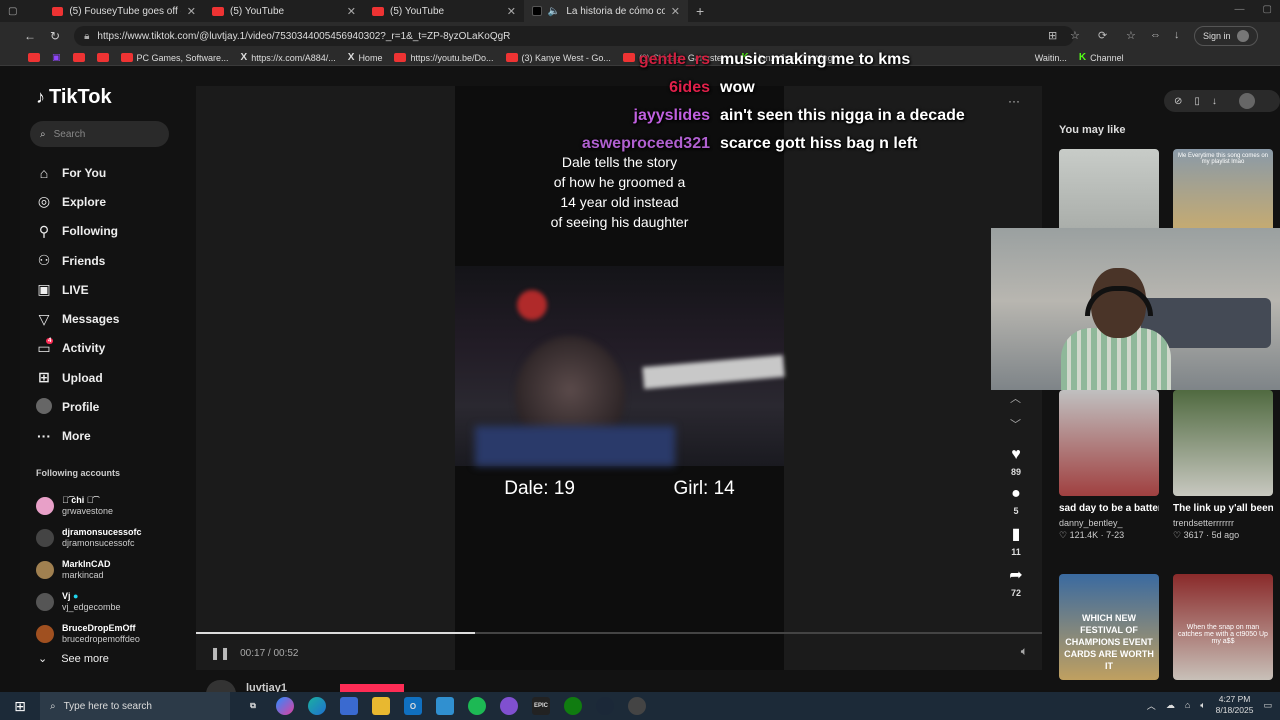 The width and height of the screenshot is (1280, 720). What do you see at coordinates (1235, 705) in the screenshot?
I see `clock: 4:27 PM 8/18/2025` at bounding box center [1235, 705].